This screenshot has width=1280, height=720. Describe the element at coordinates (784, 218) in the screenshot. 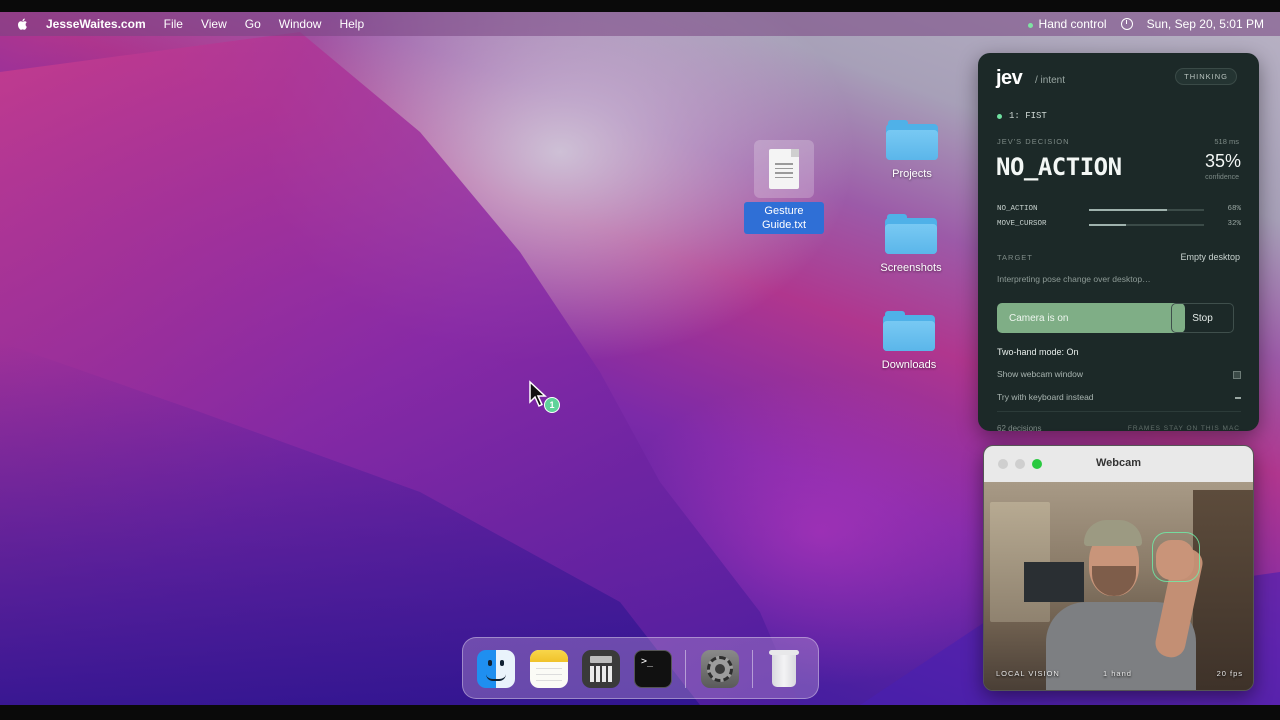

I see `file-label: Gesture Guide.txt` at that location.